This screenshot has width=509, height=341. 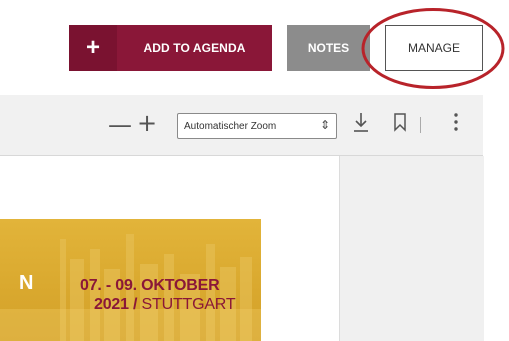 What do you see at coordinates (194, 48) in the screenshot?
I see `add-to-agenda-label: ADD TO AGENDA` at bounding box center [194, 48].